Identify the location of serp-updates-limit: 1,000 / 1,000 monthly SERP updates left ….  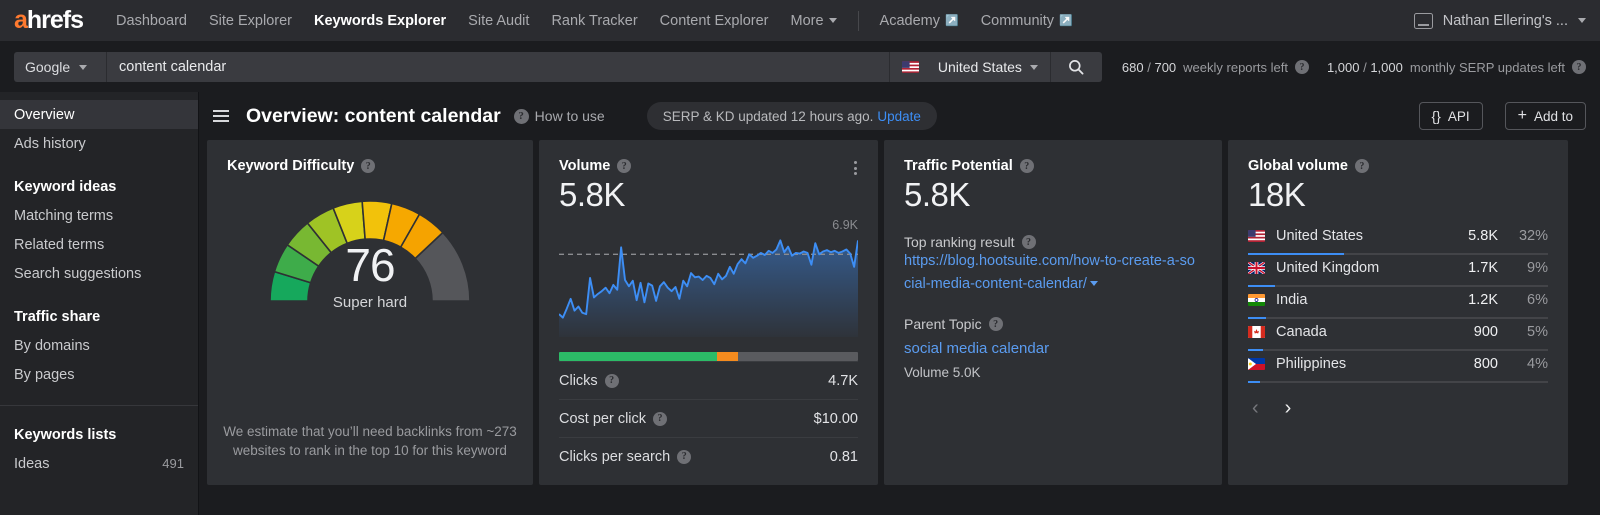
(1456, 67).